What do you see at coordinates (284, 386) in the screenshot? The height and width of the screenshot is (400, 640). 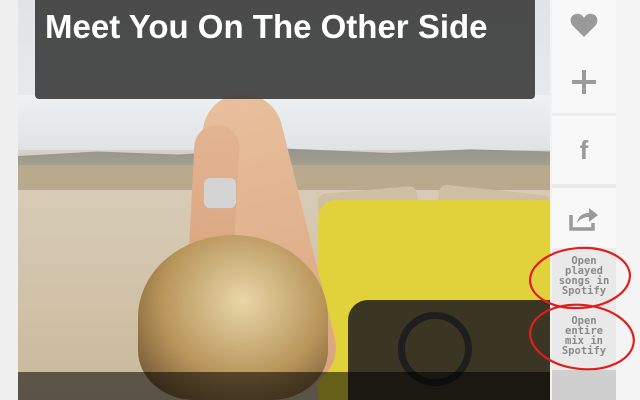 I see `image-bottom-shade` at bounding box center [284, 386].